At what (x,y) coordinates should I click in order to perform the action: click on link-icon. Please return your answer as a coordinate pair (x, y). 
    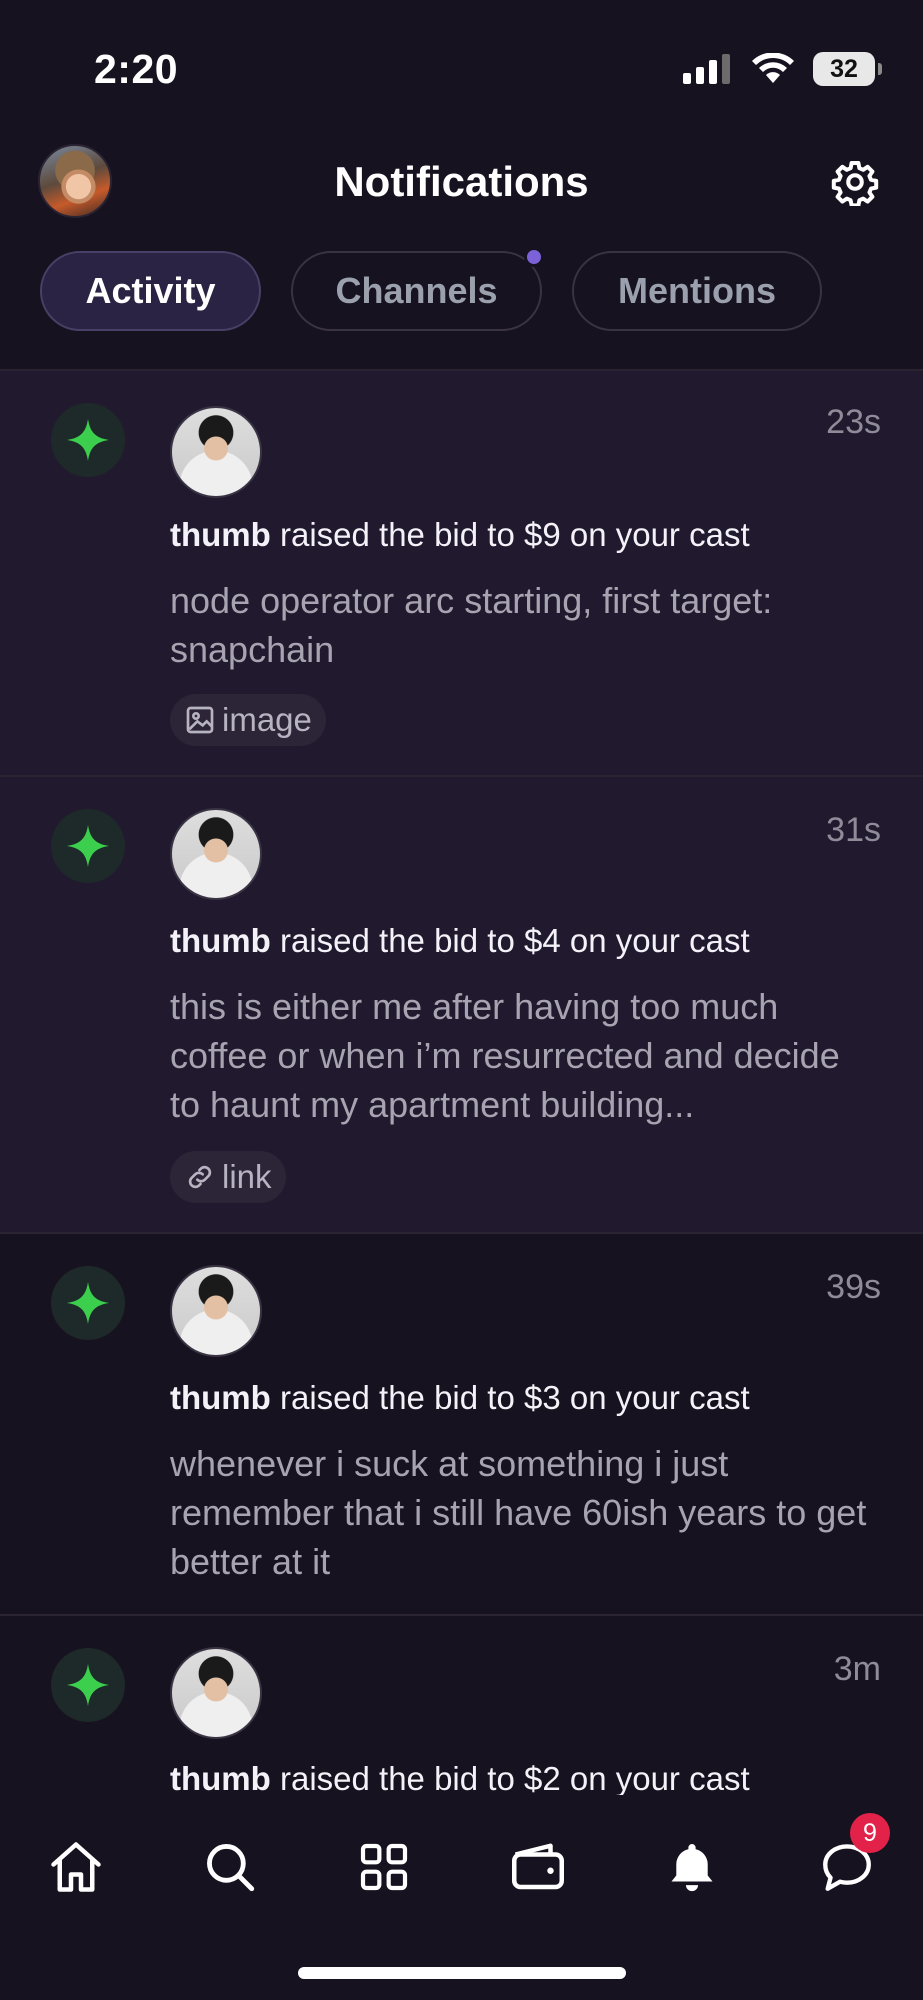
    Looking at the image, I should click on (200, 1177).